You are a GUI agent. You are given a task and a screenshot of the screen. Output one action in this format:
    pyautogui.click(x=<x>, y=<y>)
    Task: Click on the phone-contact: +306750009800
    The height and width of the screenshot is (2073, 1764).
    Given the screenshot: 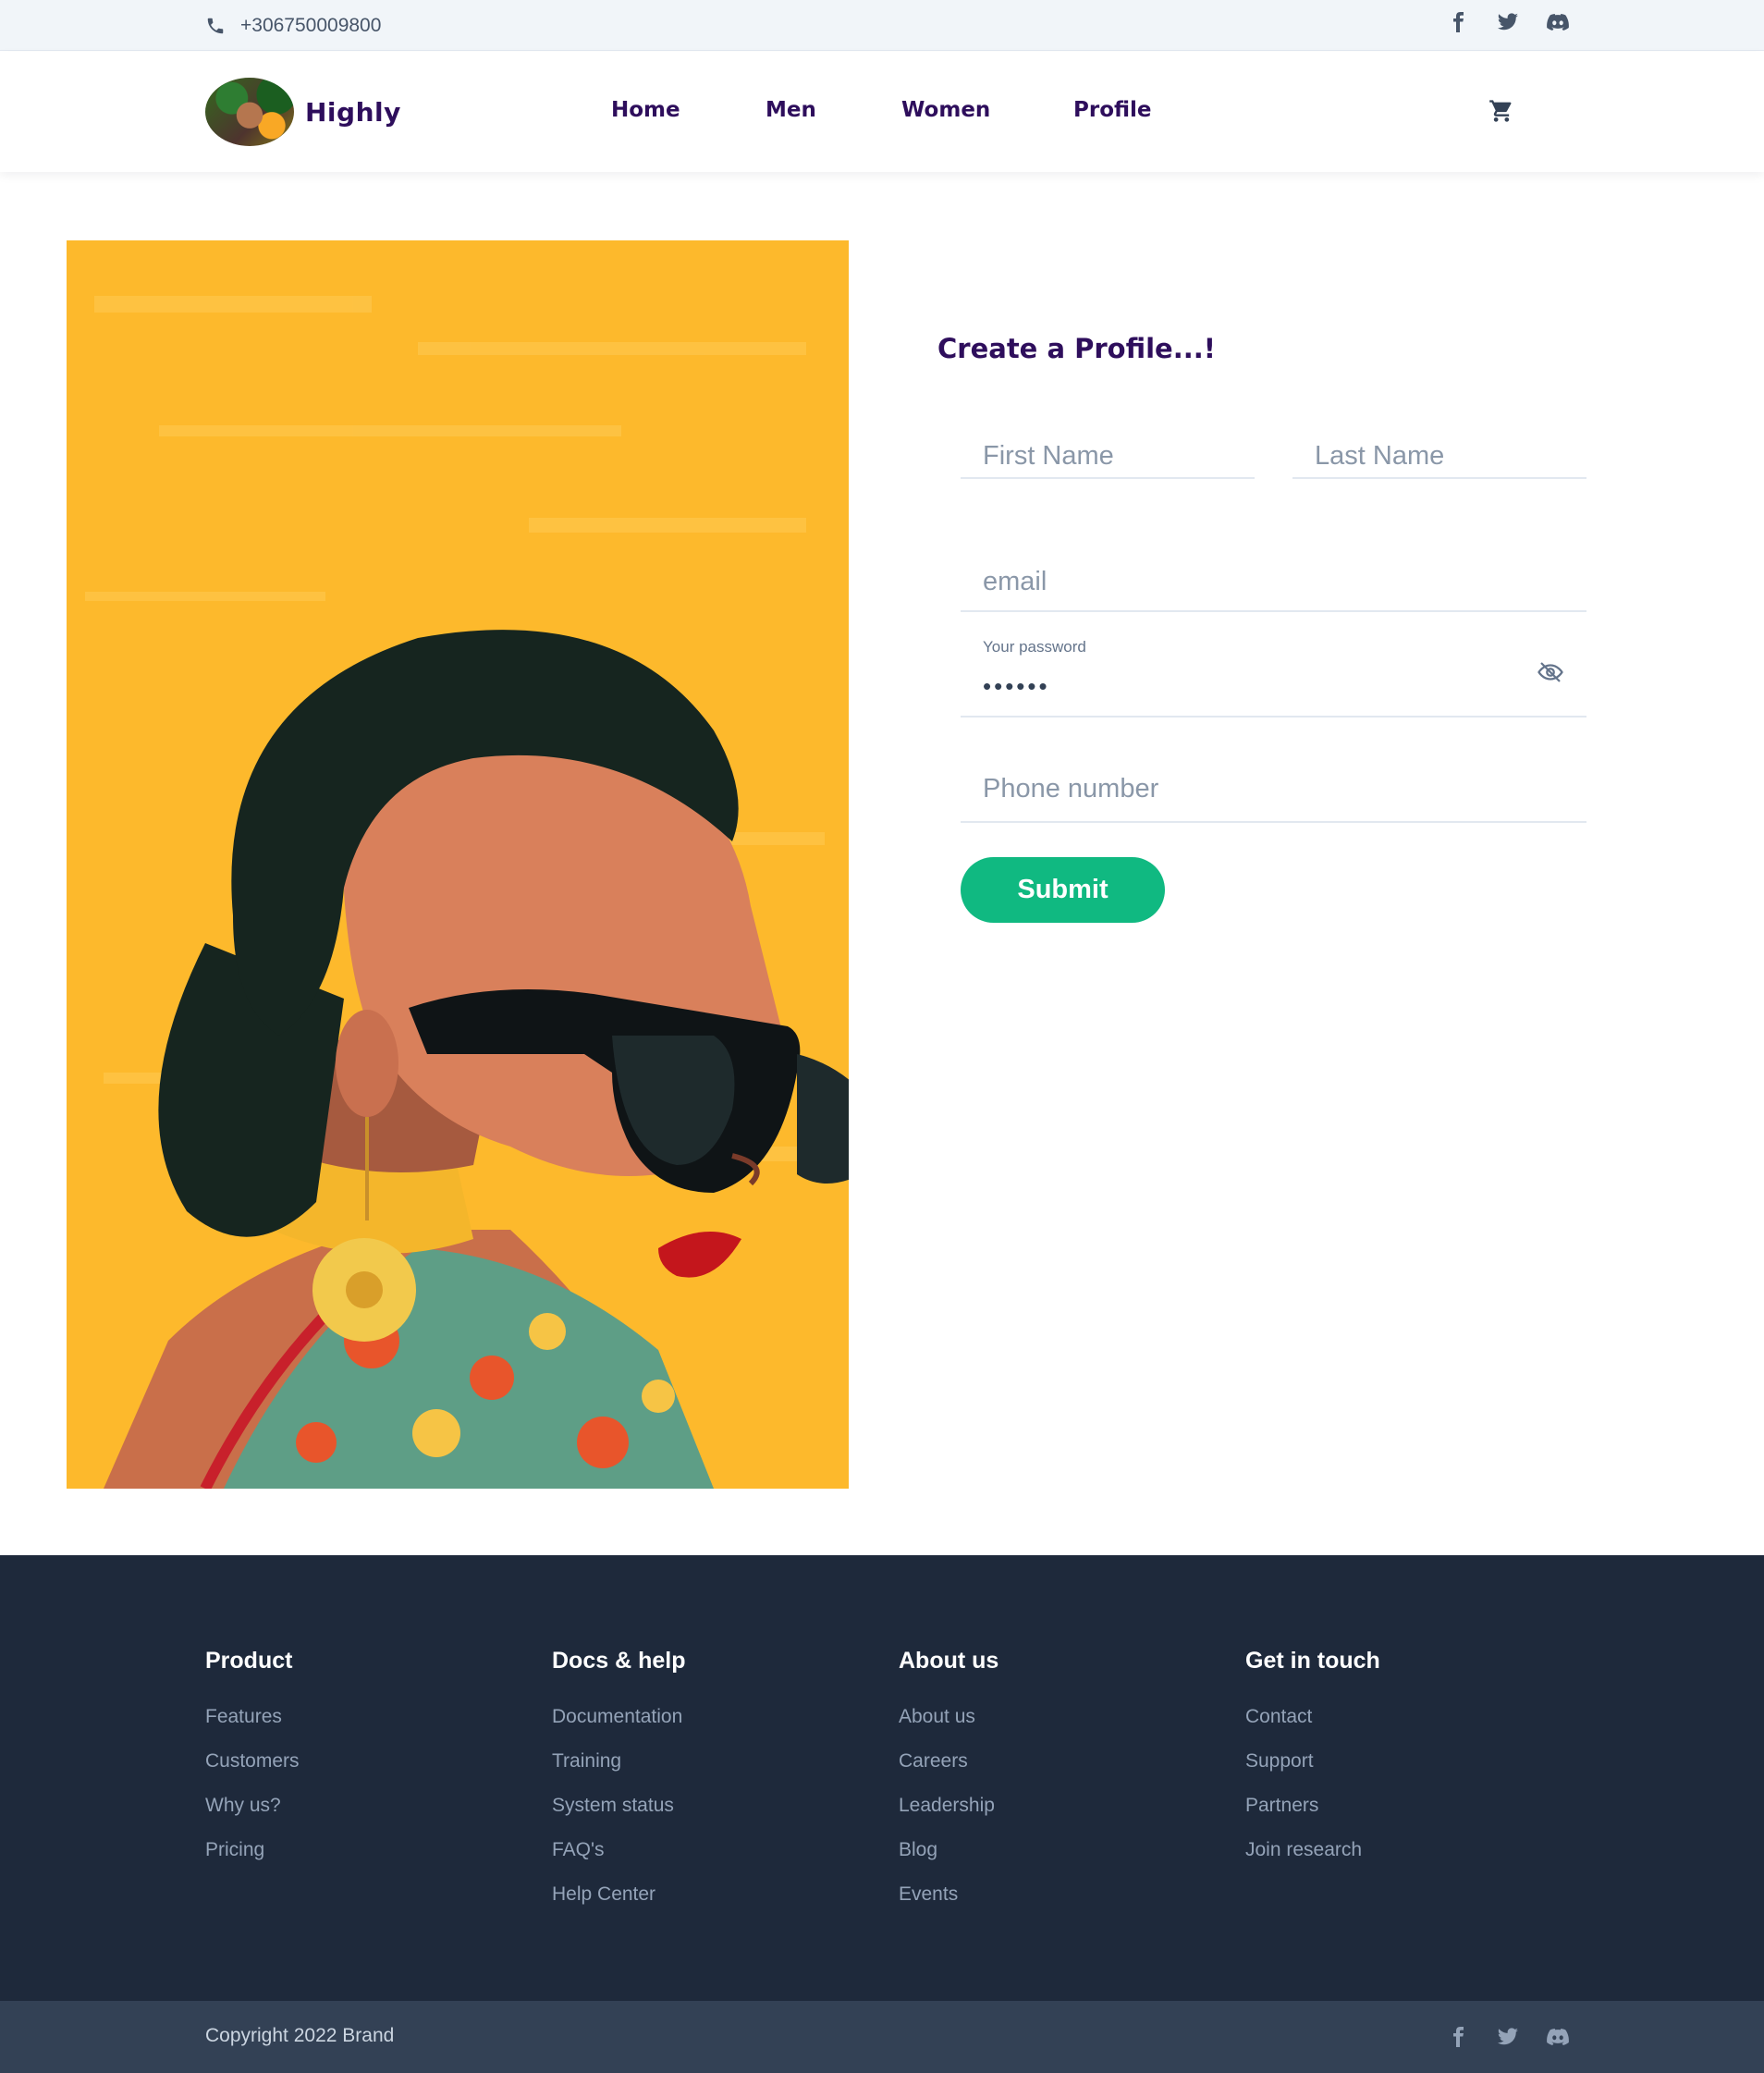 What is the action you would take?
    pyautogui.click(x=293, y=26)
    